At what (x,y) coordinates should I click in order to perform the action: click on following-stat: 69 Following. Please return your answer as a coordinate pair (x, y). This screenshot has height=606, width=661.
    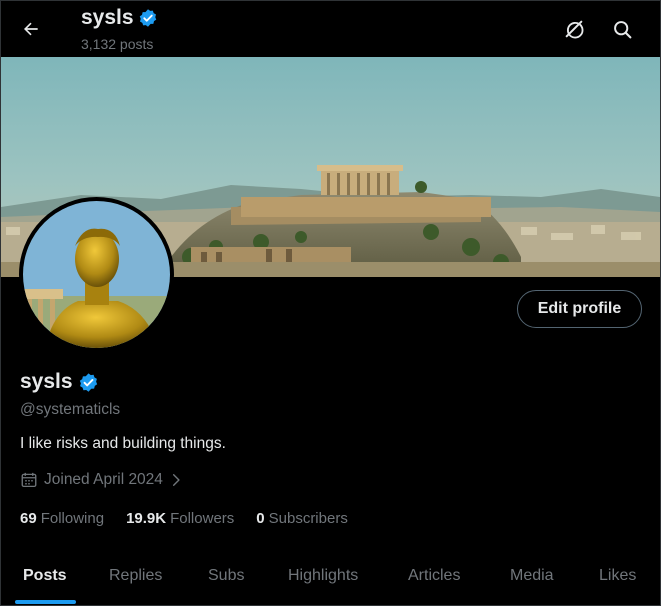
    Looking at the image, I should click on (62, 518).